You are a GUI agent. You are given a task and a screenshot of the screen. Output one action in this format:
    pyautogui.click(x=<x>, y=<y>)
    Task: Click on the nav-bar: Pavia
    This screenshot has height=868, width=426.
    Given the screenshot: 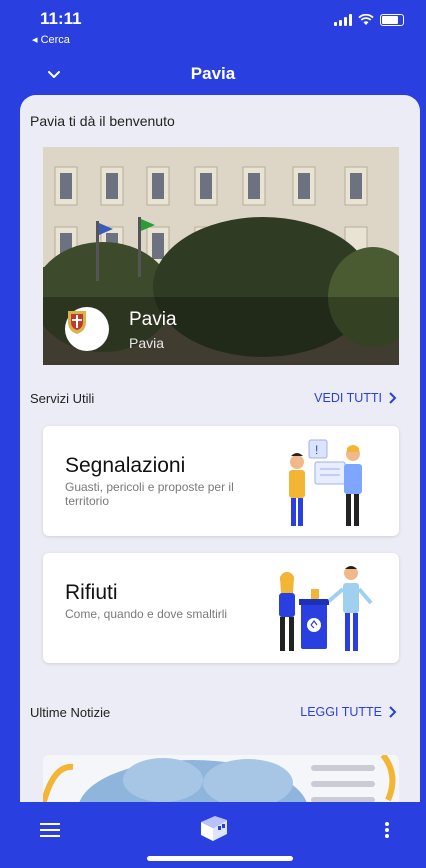 What is the action you would take?
    pyautogui.click(x=213, y=76)
    